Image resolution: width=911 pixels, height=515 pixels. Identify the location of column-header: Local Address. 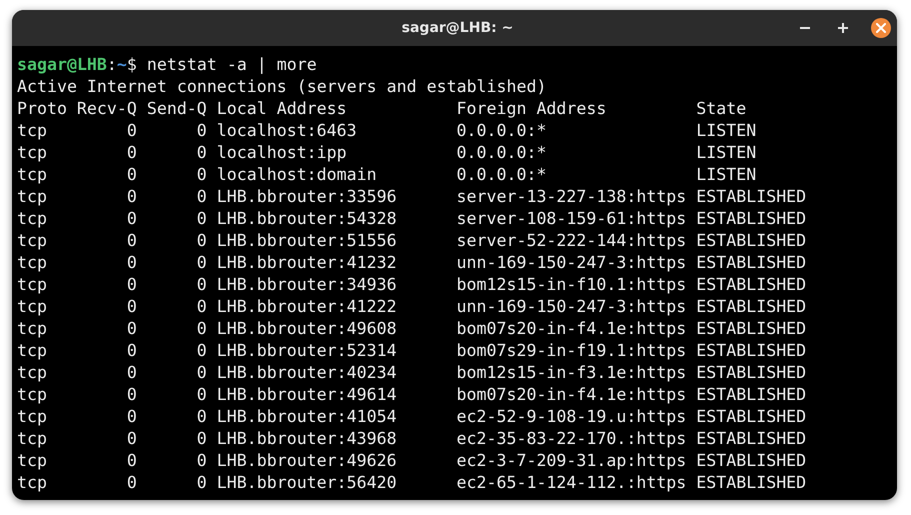
(282, 109).